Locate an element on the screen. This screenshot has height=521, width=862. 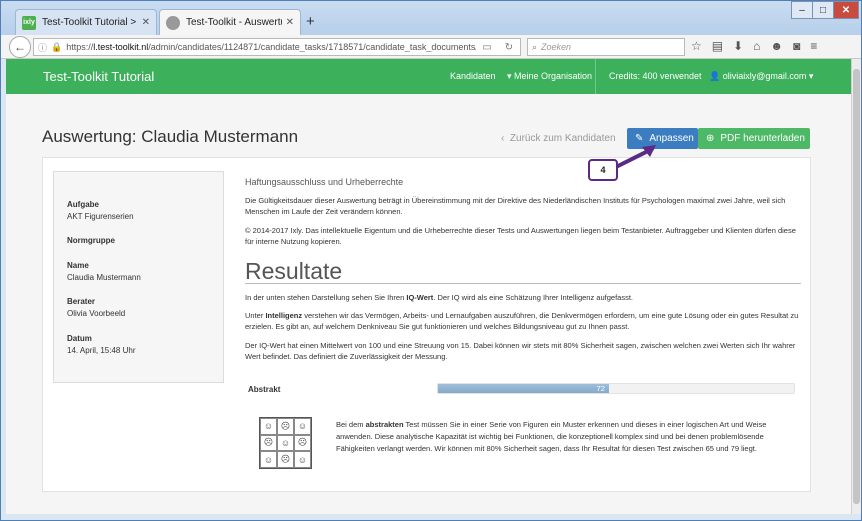
task-label: Aufgabe is located at coordinates (83, 204).